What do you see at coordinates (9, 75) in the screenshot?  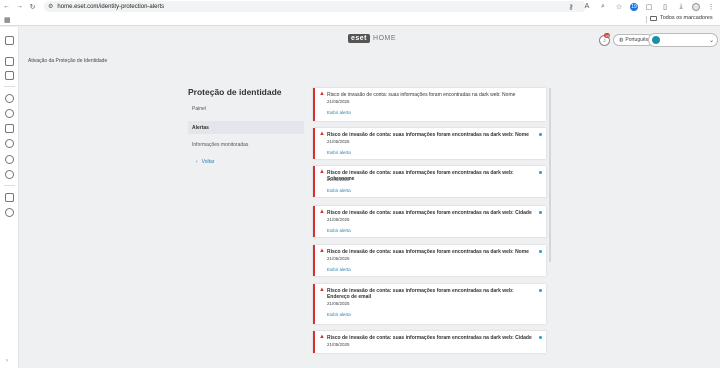 I see `license-icon` at bounding box center [9, 75].